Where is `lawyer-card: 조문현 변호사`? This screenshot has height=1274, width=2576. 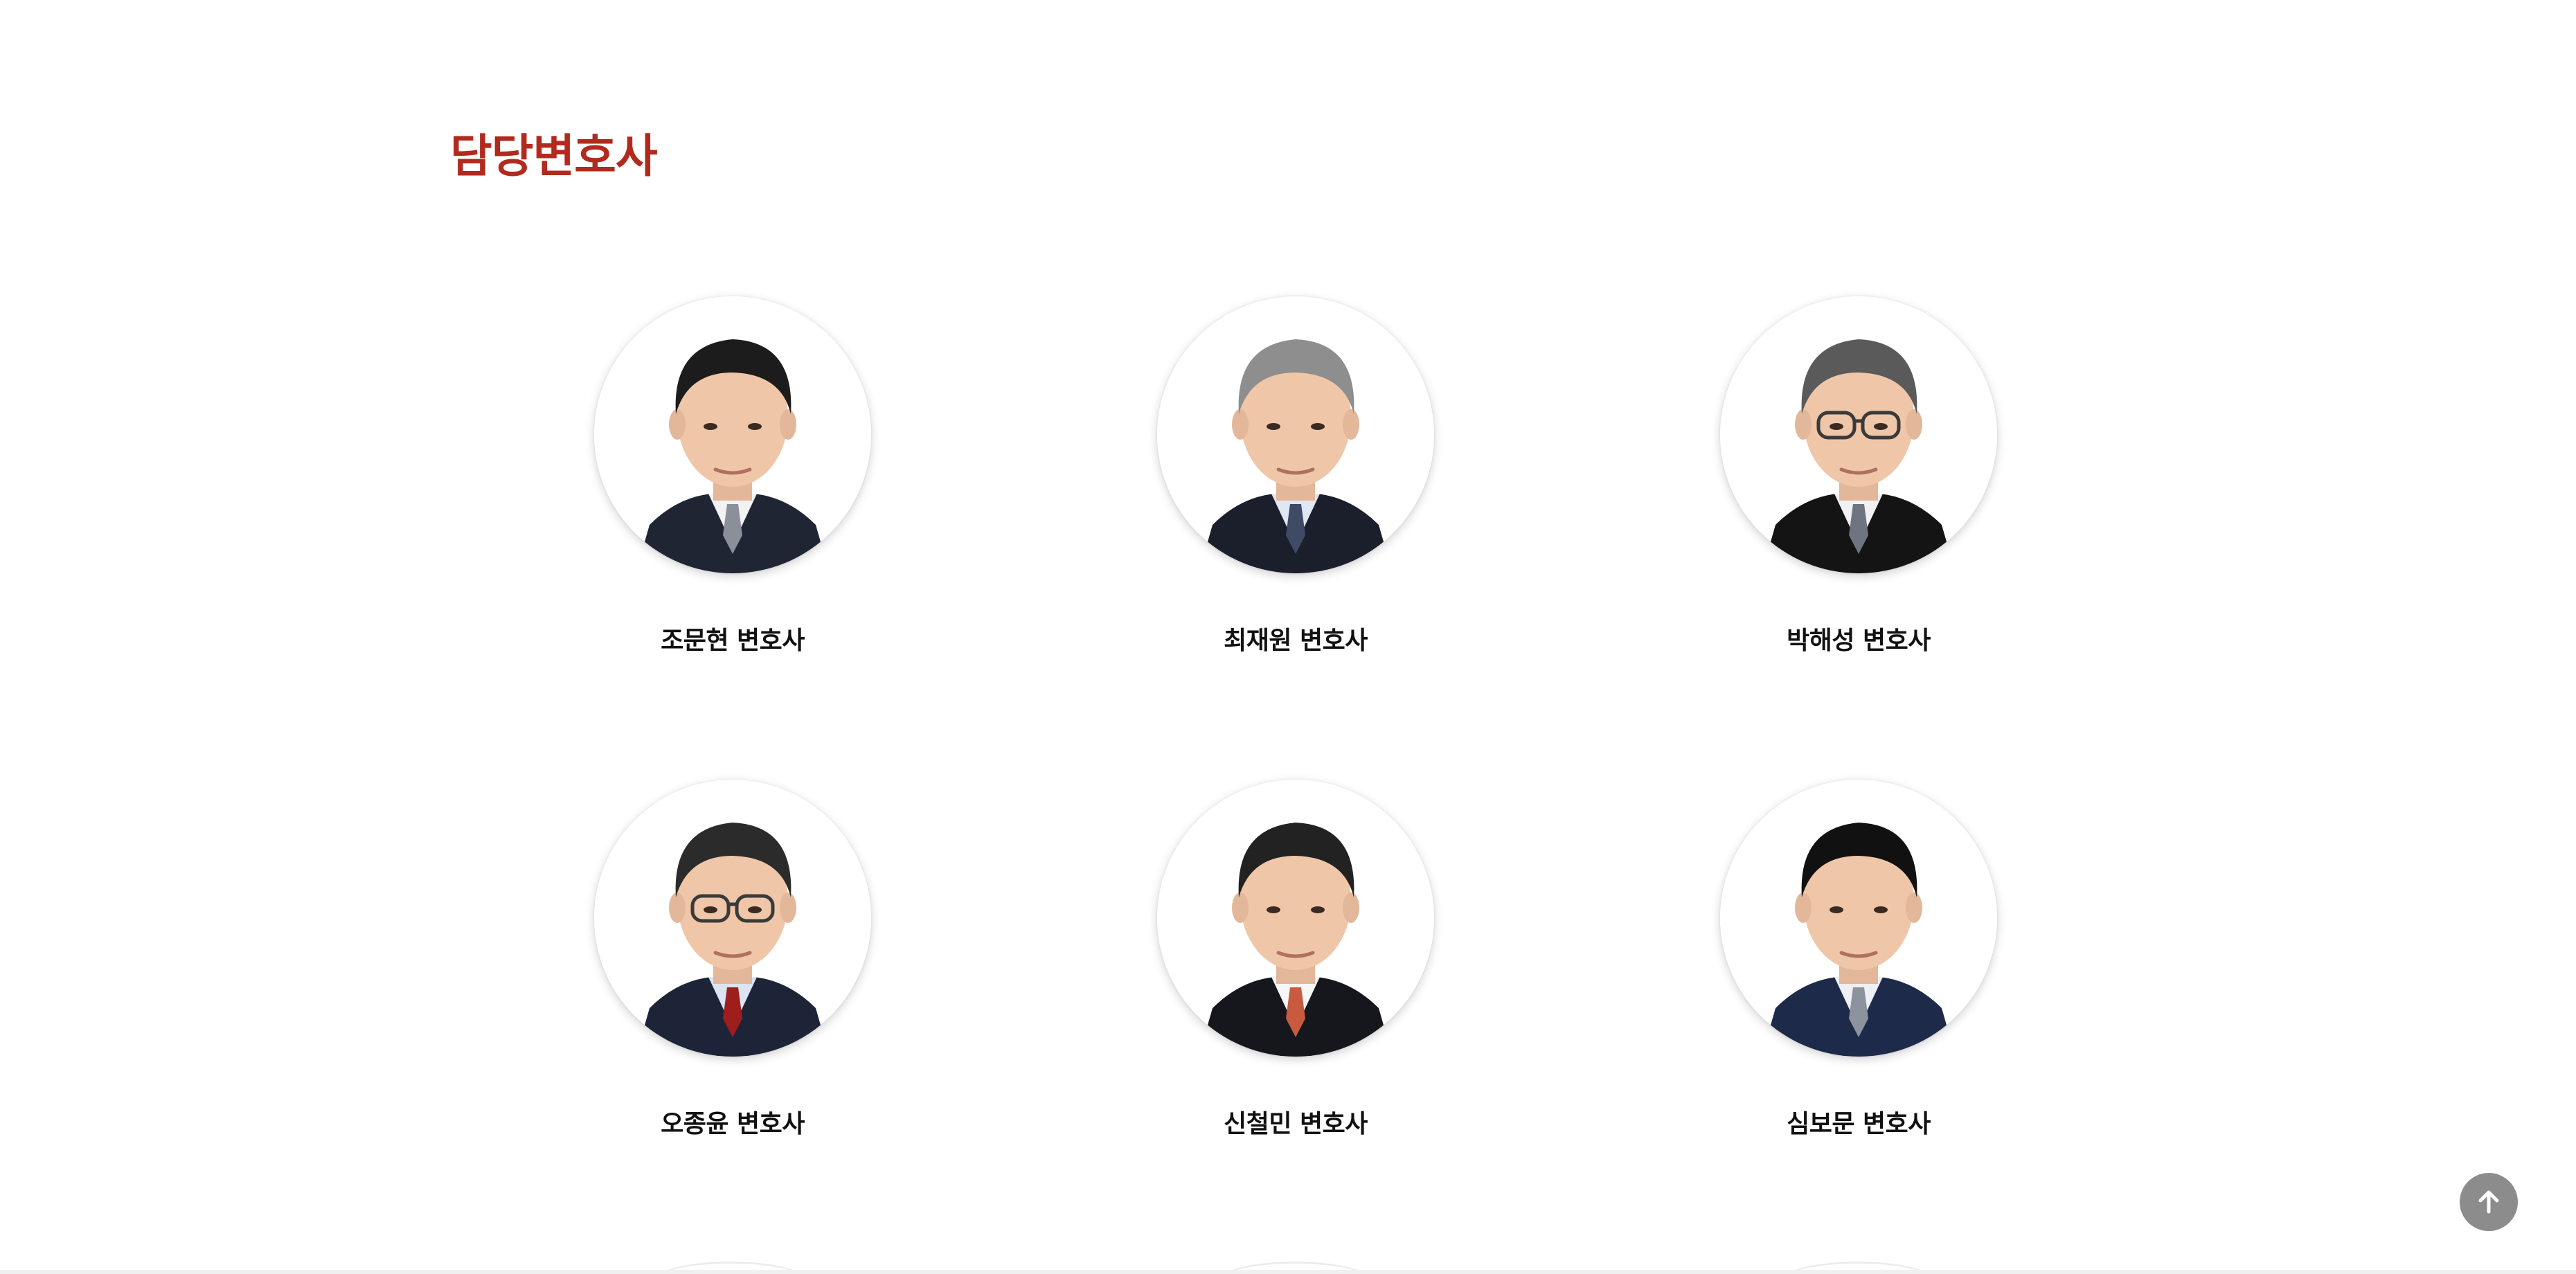
lawyer-card: 조문현 변호사 is located at coordinates (733, 490).